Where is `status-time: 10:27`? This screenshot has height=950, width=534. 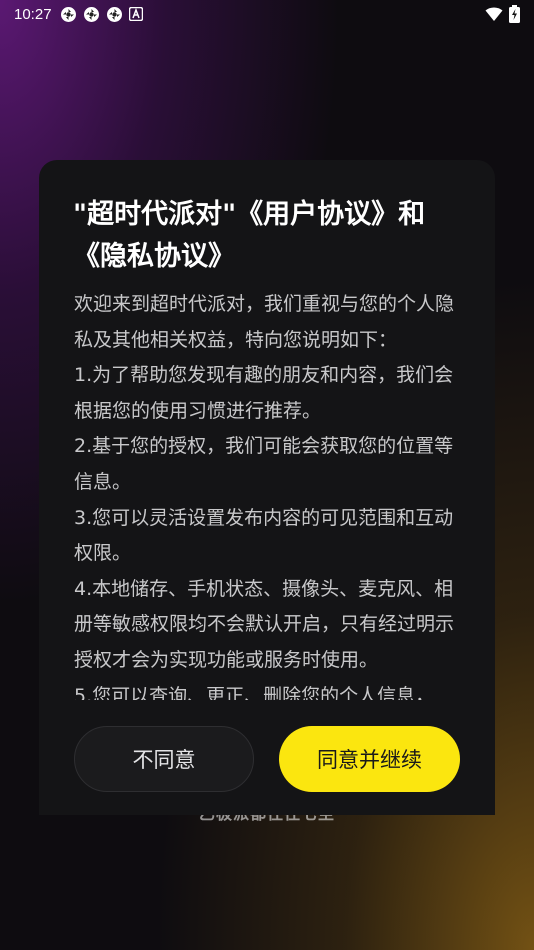
status-time: 10:27 is located at coordinates (33, 14).